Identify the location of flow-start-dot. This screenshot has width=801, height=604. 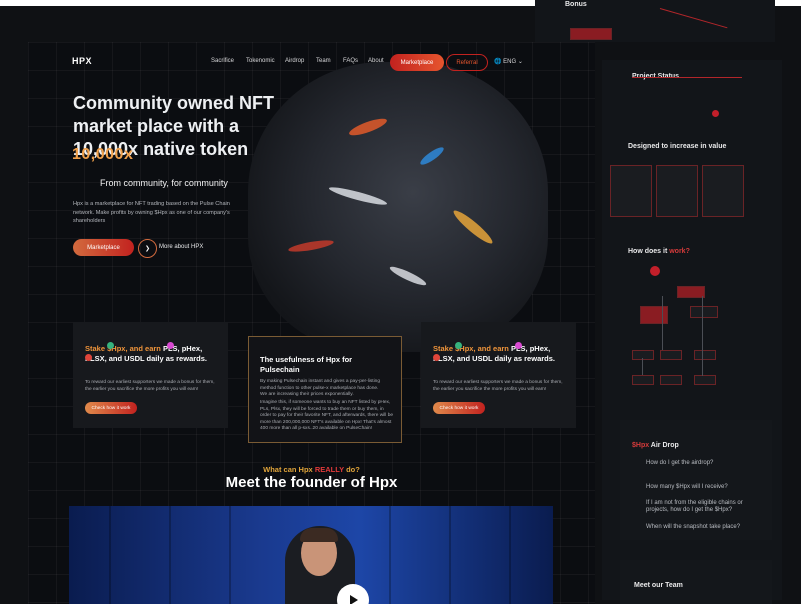
(655, 271).